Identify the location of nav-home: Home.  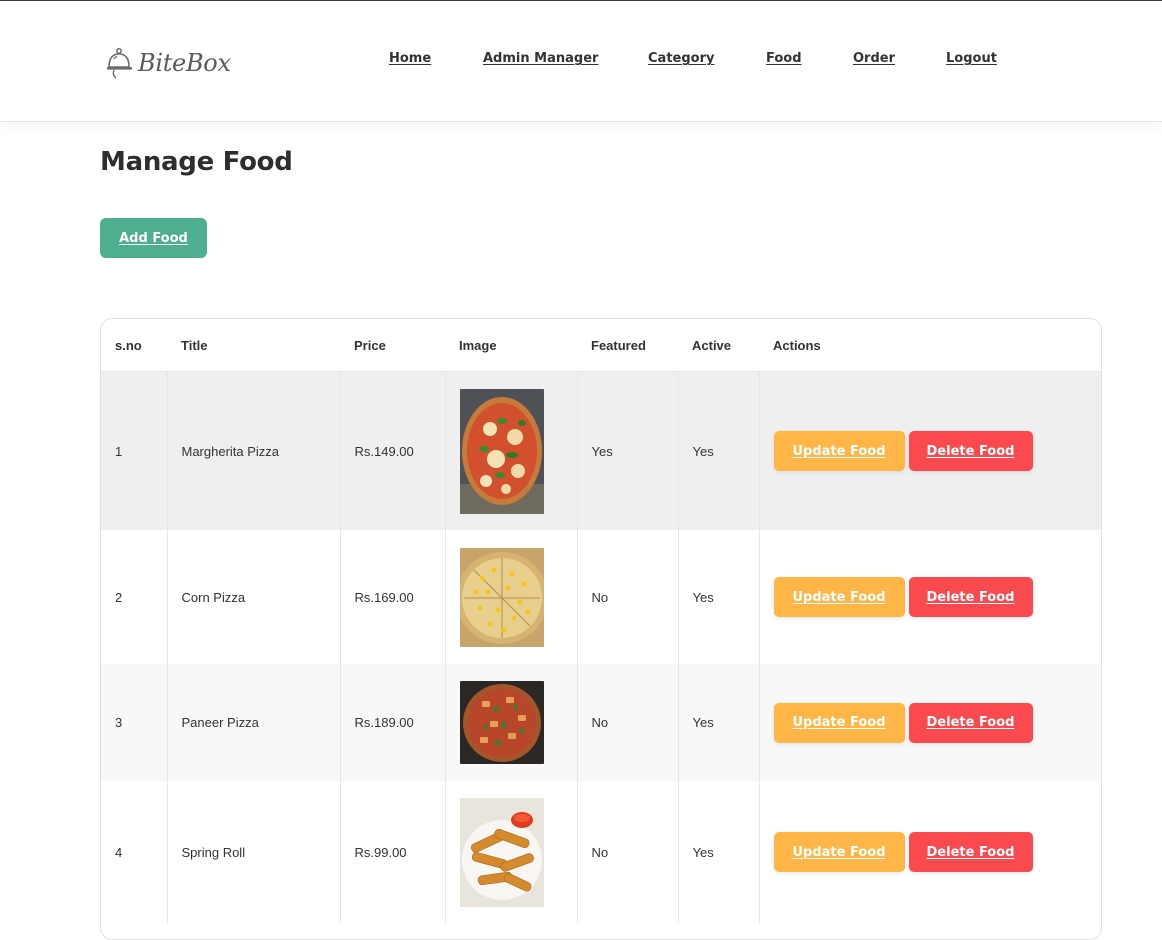
(410, 58).